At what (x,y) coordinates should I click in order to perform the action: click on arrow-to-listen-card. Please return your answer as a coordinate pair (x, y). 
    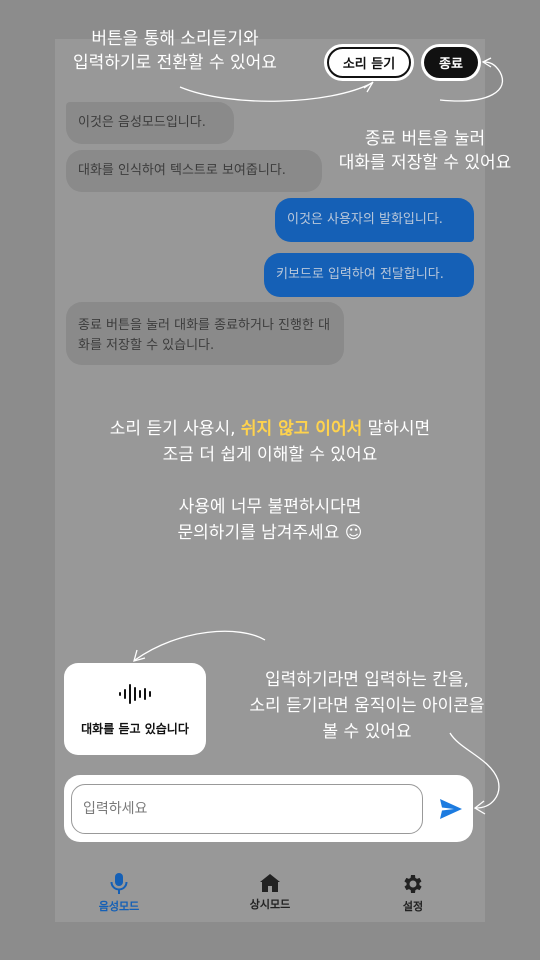
    Looking at the image, I should click on (200, 645).